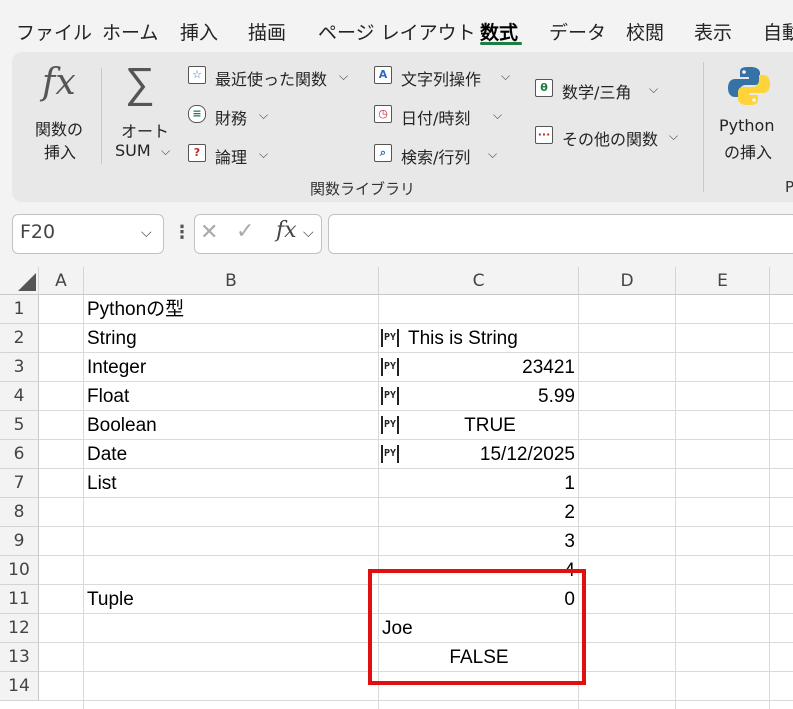 Image resolution: width=793 pixels, height=709 pixels. What do you see at coordinates (231, 118) in the screenshot?
I see `financial-label: 財務` at bounding box center [231, 118].